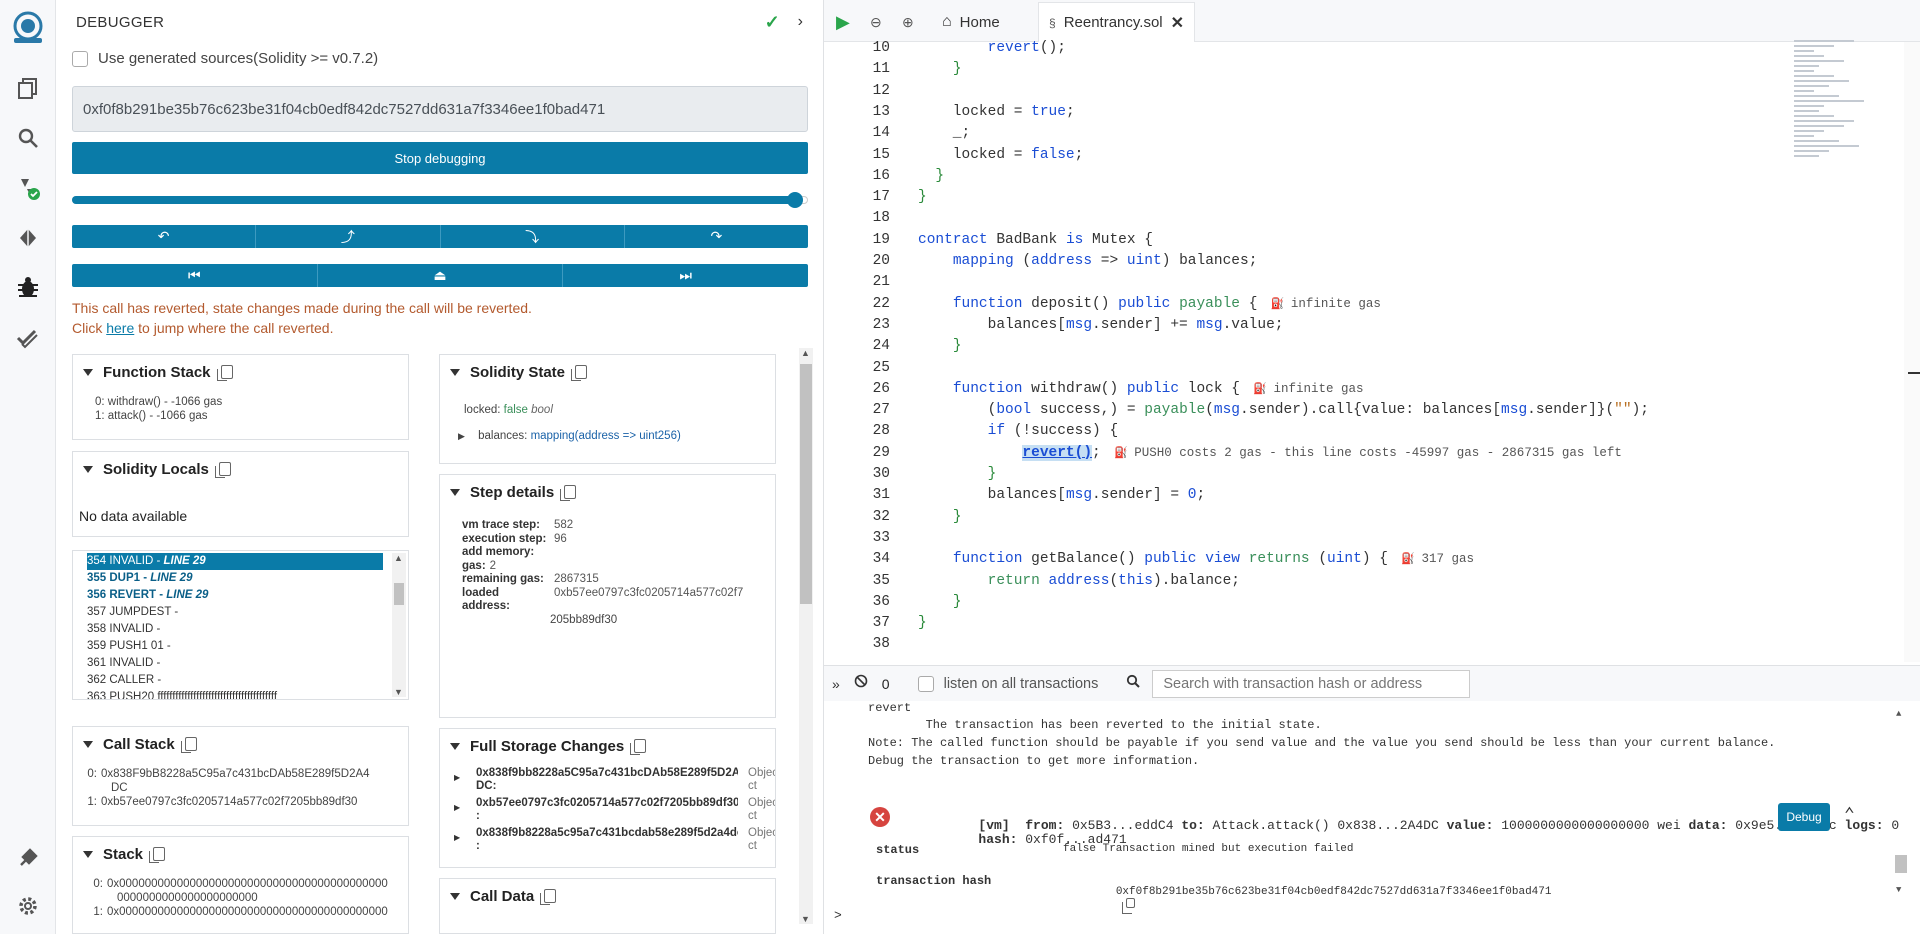  What do you see at coordinates (1912, 352) in the screenshot?
I see `editor-scrollbar` at bounding box center [1912, 352].